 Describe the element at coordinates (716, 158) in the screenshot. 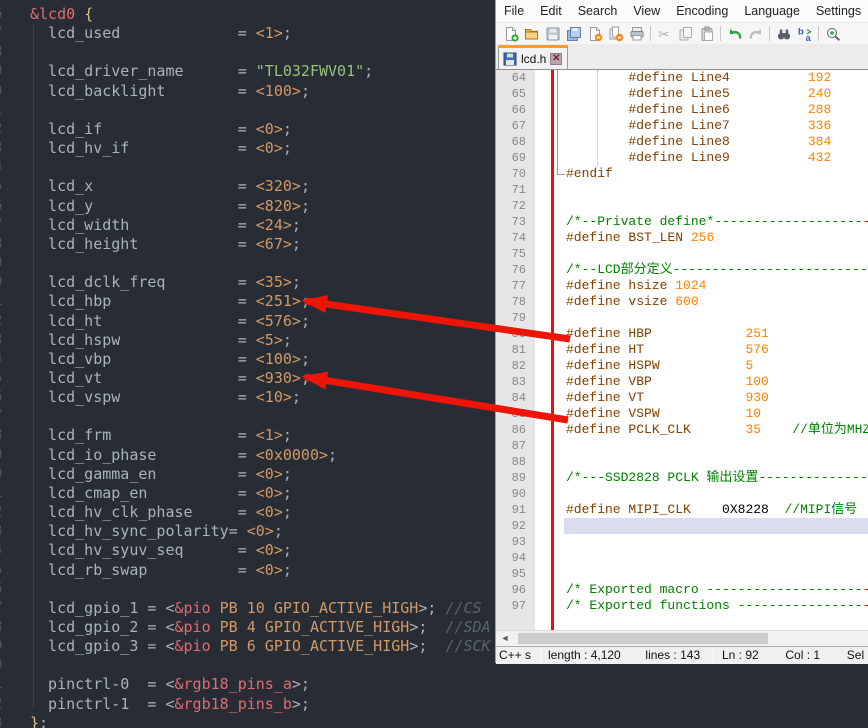

I see `code-line: #define Line9 432` at that location.